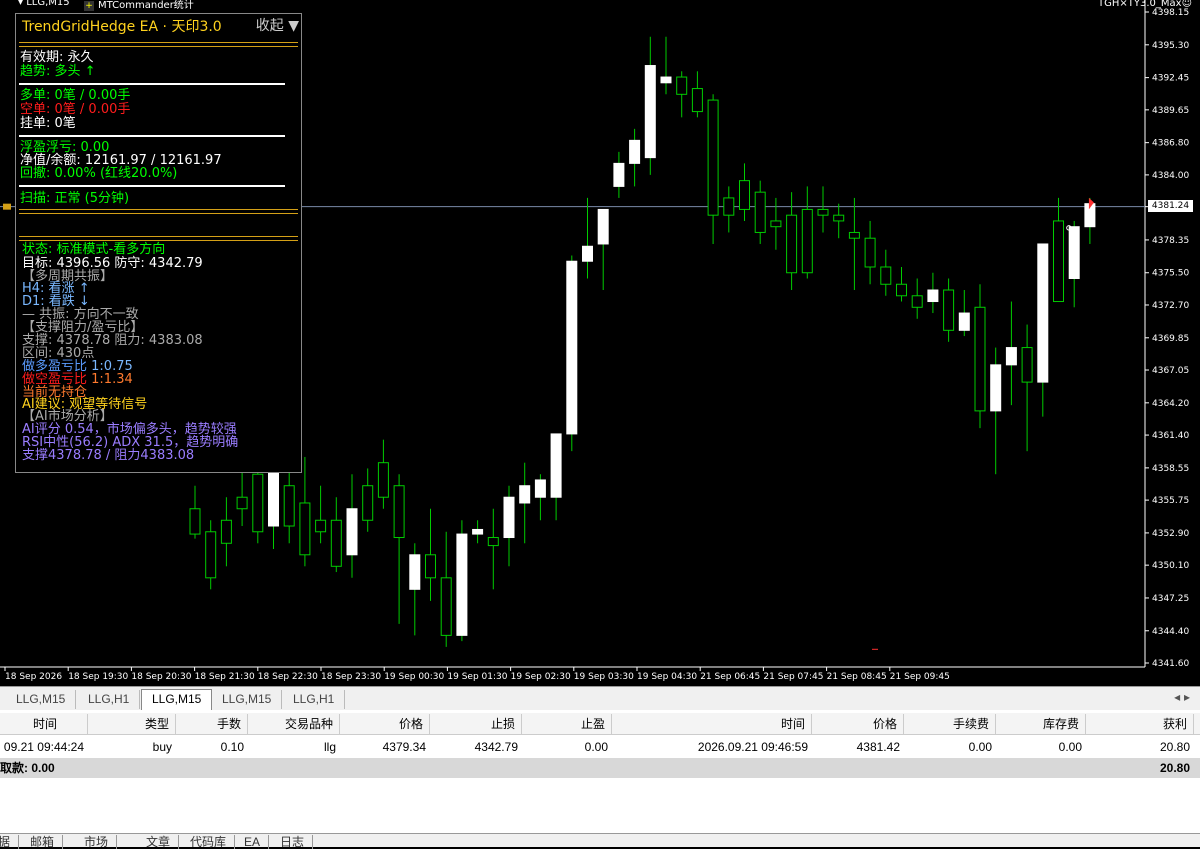 This screenshot has width=1200, height=849. I want to click on table-header: 时间 类型 手数 交易品种 价格 止损 止盈 时间 价格 手续费 库存费 获利, so click(600, 724).